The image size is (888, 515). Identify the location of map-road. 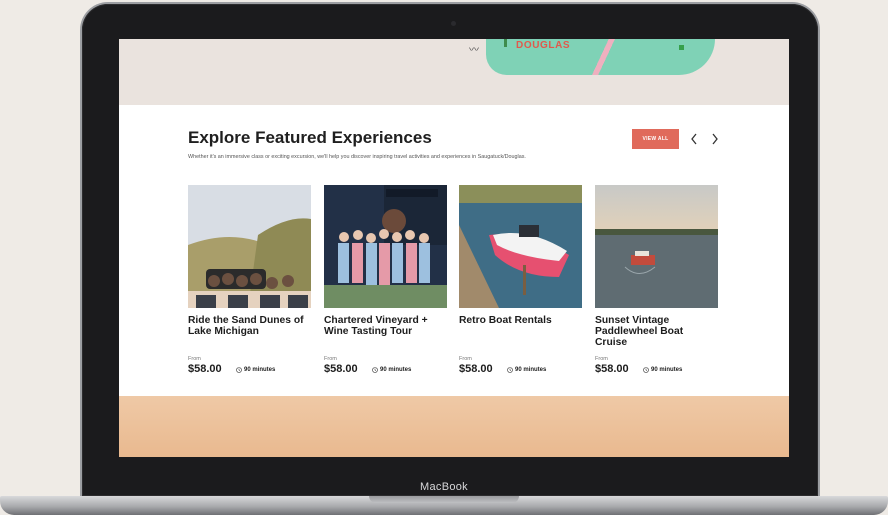
(605, 57).